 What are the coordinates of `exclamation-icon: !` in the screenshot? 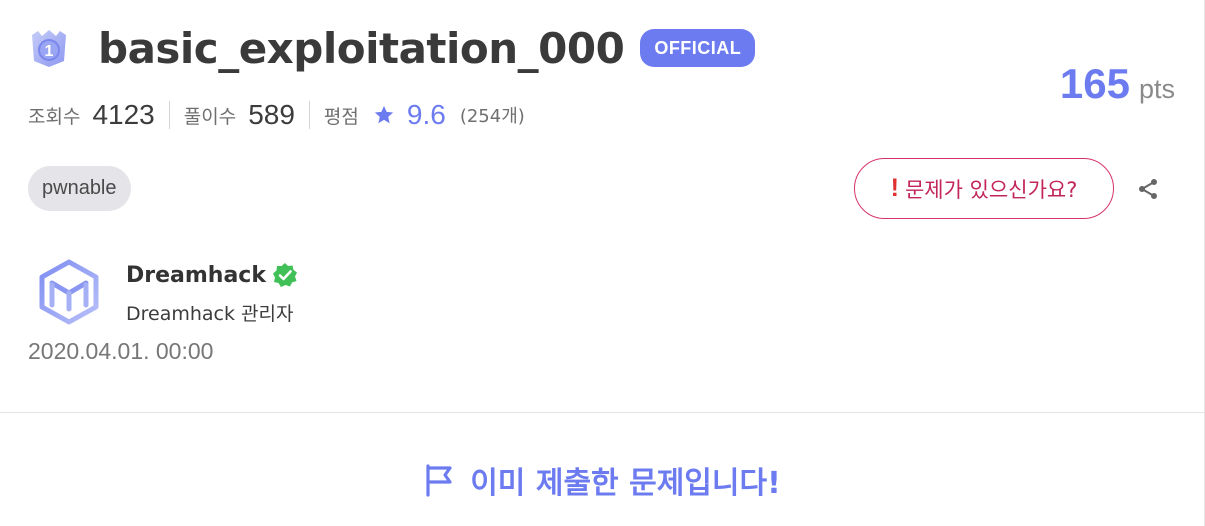 It's located at (894, 188).